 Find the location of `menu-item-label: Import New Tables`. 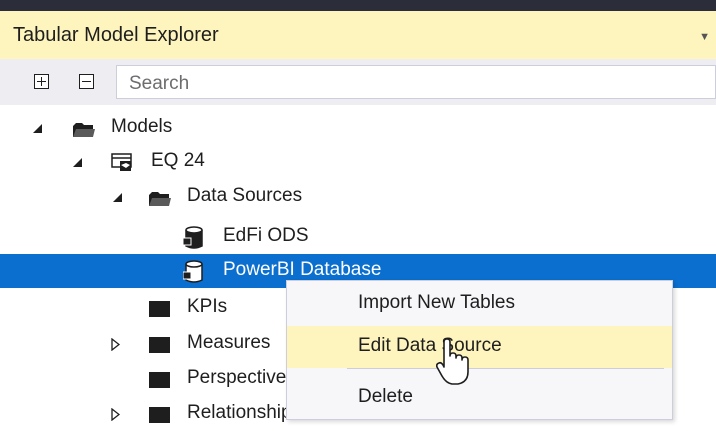

menu-item-label: Import New Tables is located at coordinates (436, 302).